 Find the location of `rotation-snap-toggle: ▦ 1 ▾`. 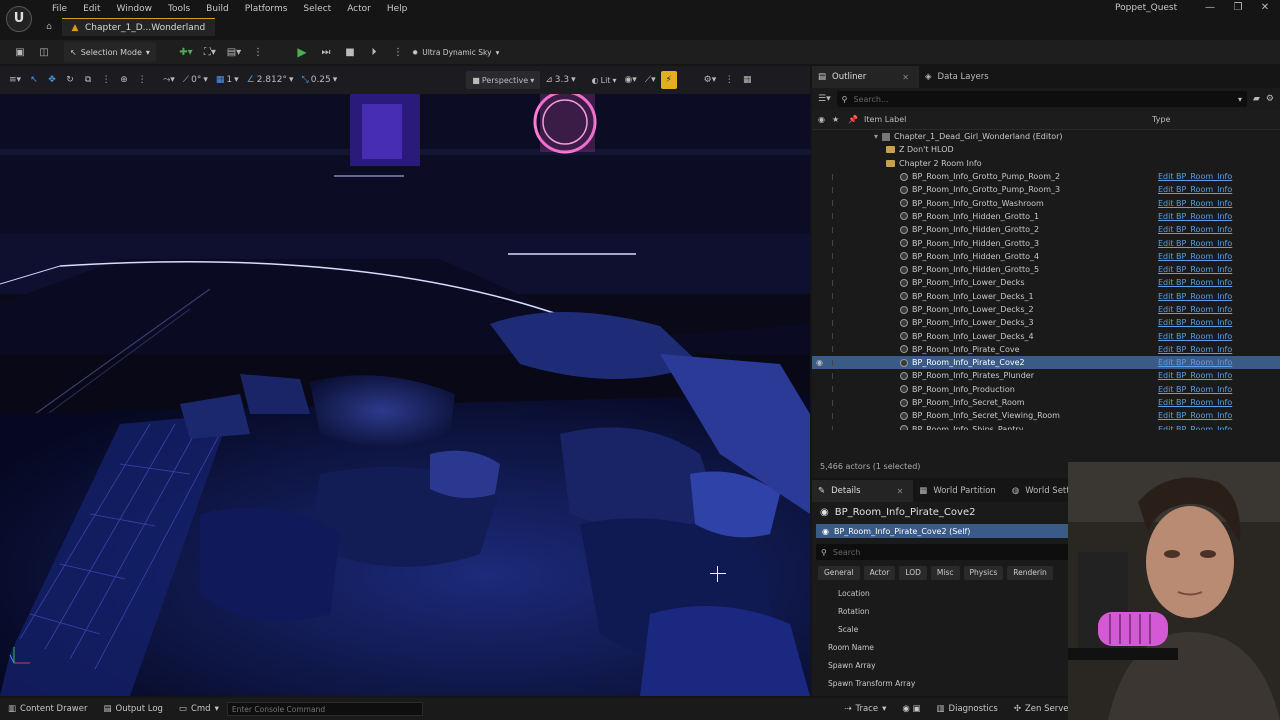

rotation-snap-toggle: ▦ 1 ▾ is located at coordinates (227, 80).